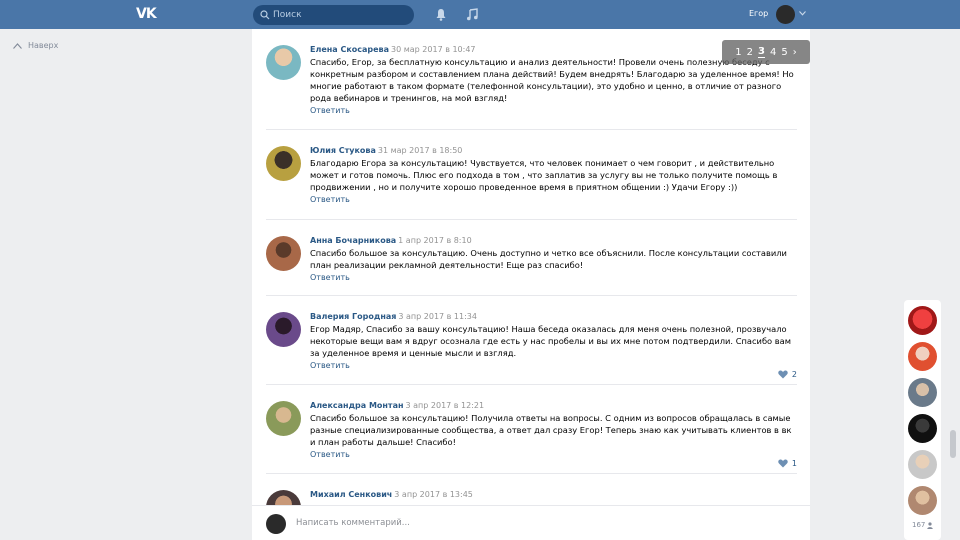 This screenshot has width=960, height=540. What do you see at coordinates (794, 463) in the screenshot?
I see `like-count: 1` at bounding box center [794, 463].